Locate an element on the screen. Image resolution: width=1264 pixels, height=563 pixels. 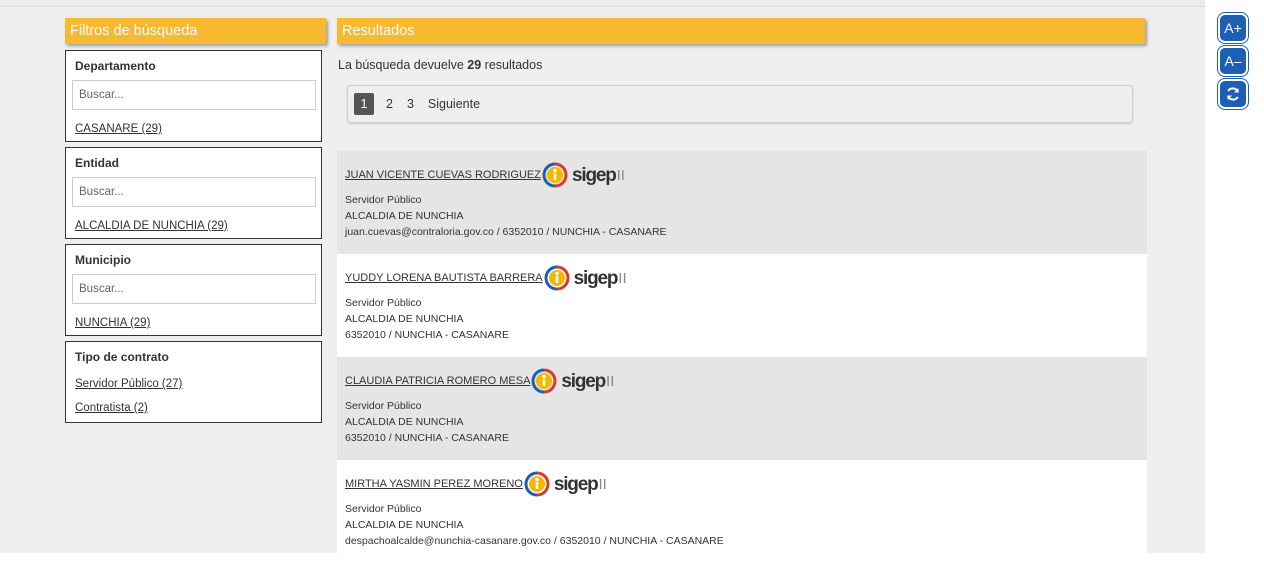
filter-entidad: Entidad ALCALDIA DE NUNCHIA (29) is located at coordinates (193, 193).